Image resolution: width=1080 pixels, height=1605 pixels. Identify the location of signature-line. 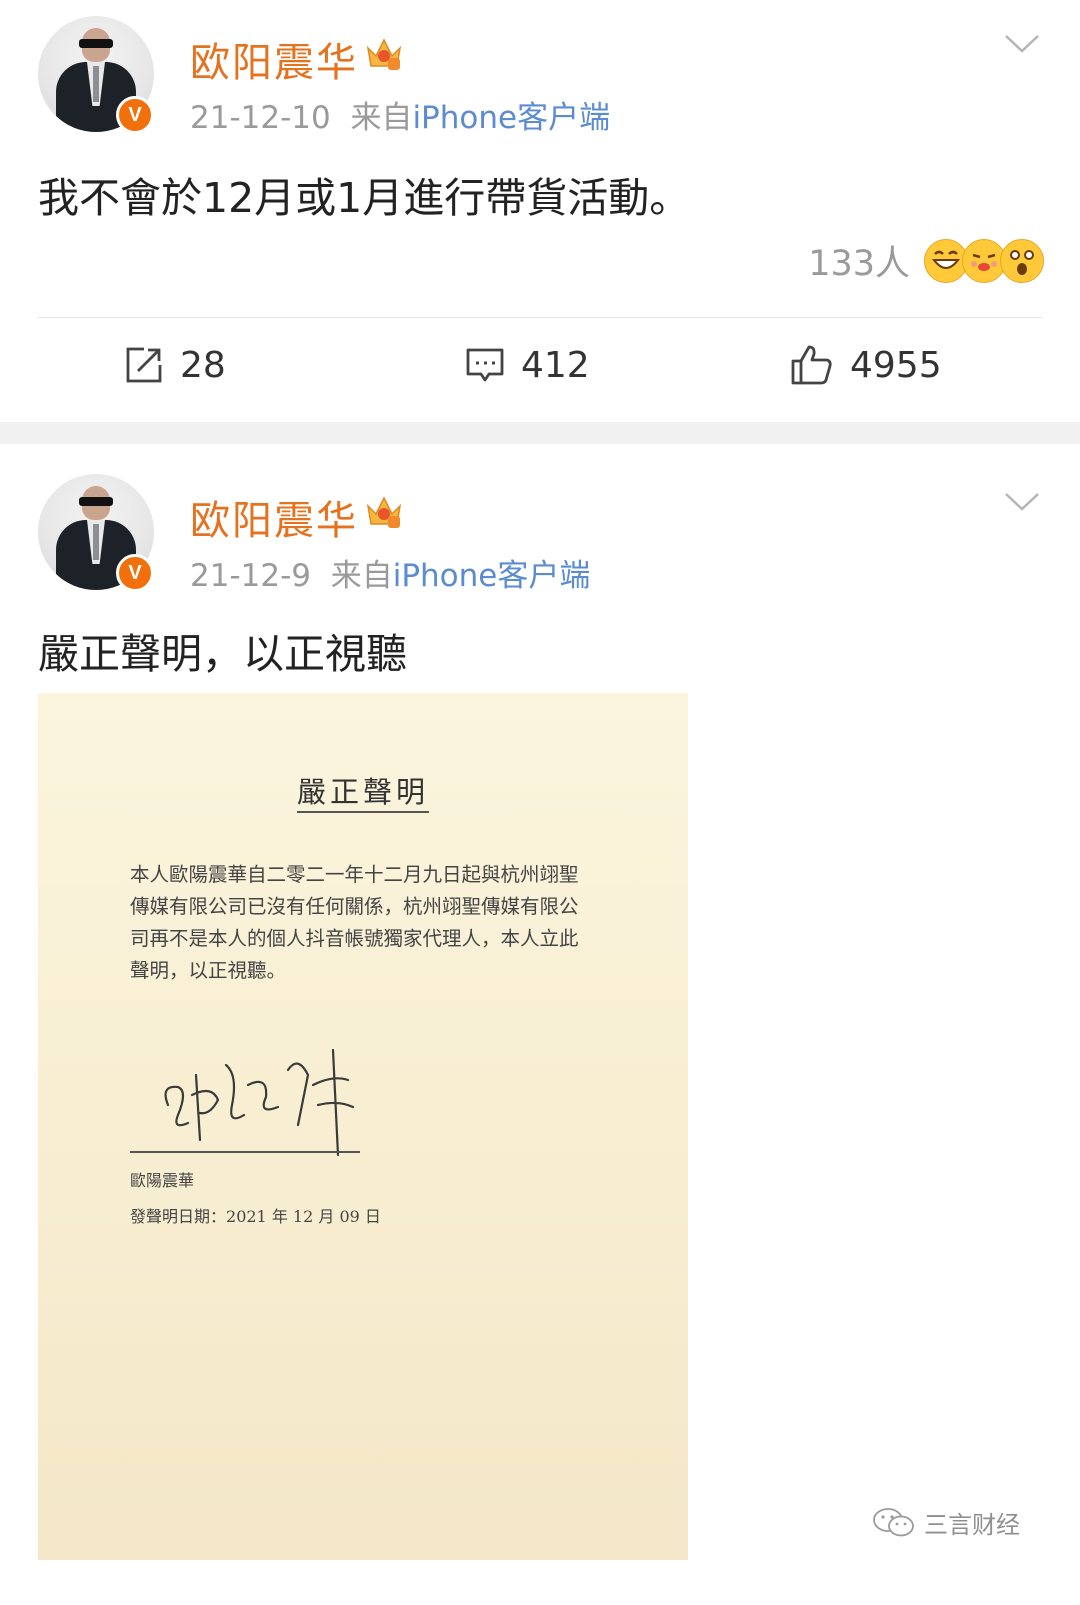
(245, 1152).